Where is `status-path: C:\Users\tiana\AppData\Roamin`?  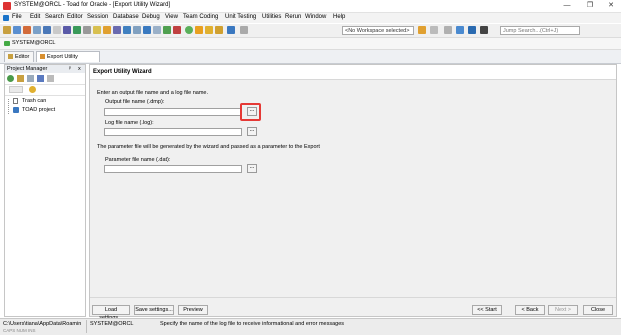
status-path: C:\Users\tiana\AppData\Roamin is located at coordinates (42, 324).